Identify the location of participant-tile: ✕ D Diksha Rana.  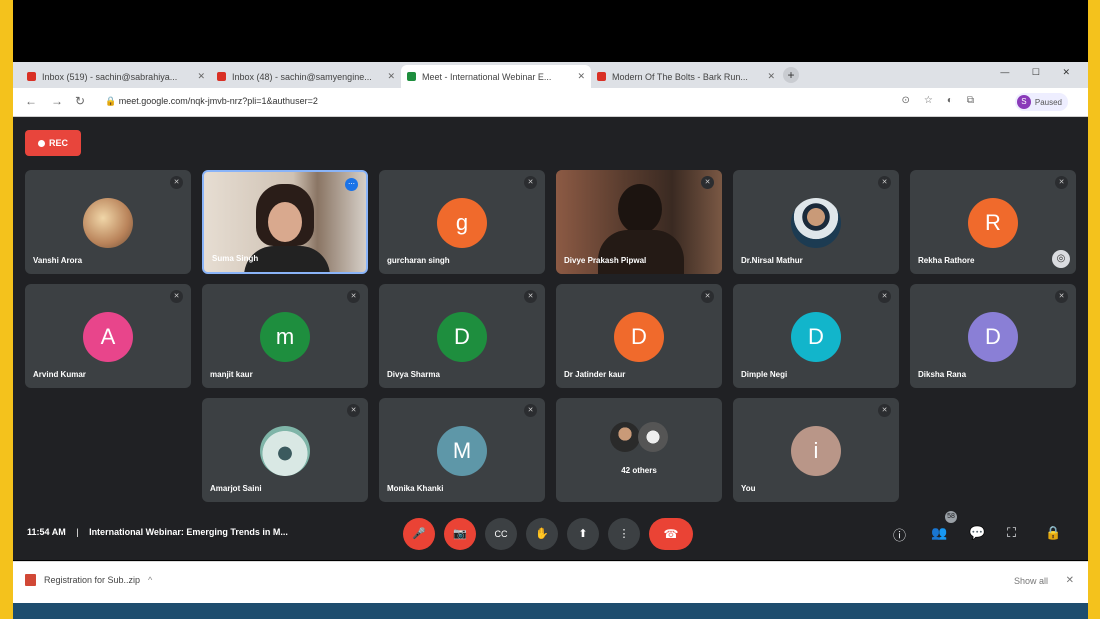
(993, 336).